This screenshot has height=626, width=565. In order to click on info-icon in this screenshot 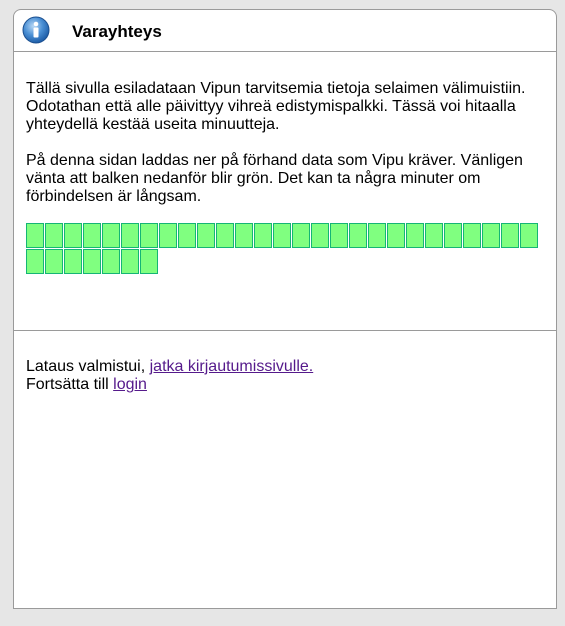, I will do `click(36, 30)`.